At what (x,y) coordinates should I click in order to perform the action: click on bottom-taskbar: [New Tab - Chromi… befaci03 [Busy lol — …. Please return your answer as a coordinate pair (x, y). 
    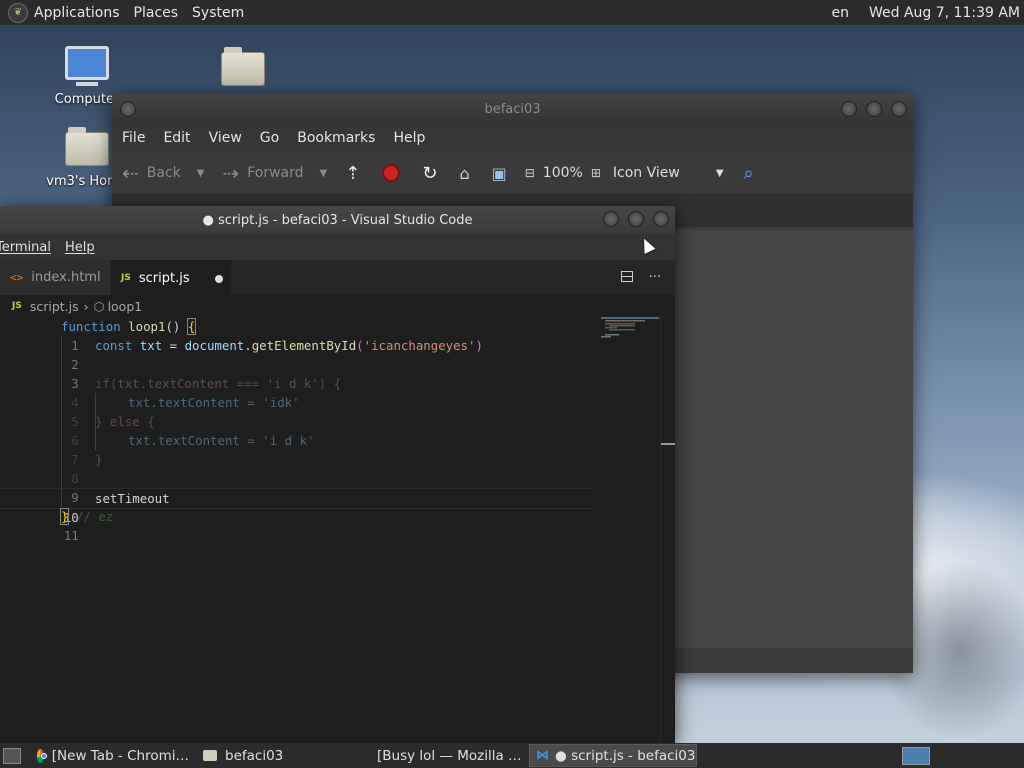
    Looking at the image, I should click on (512, 755).